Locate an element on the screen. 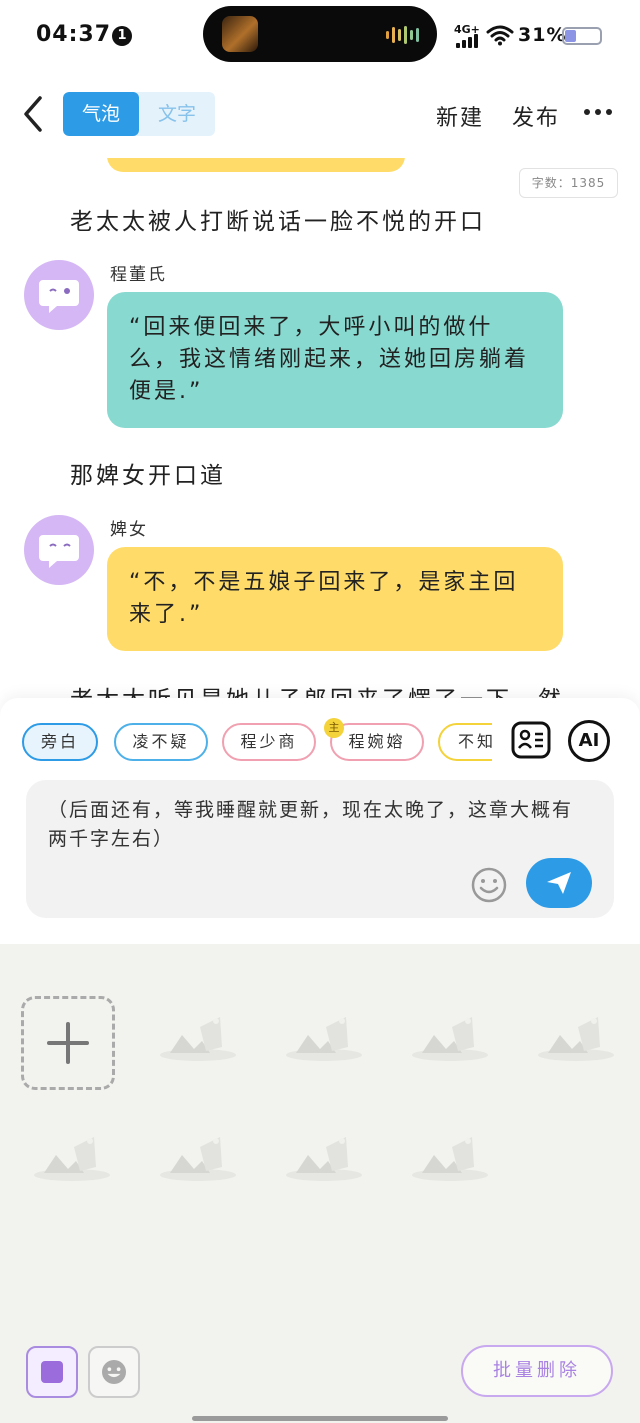 This screenshot has height=1423, width=640. more-dots-icon is located at coordinates (599, 112).